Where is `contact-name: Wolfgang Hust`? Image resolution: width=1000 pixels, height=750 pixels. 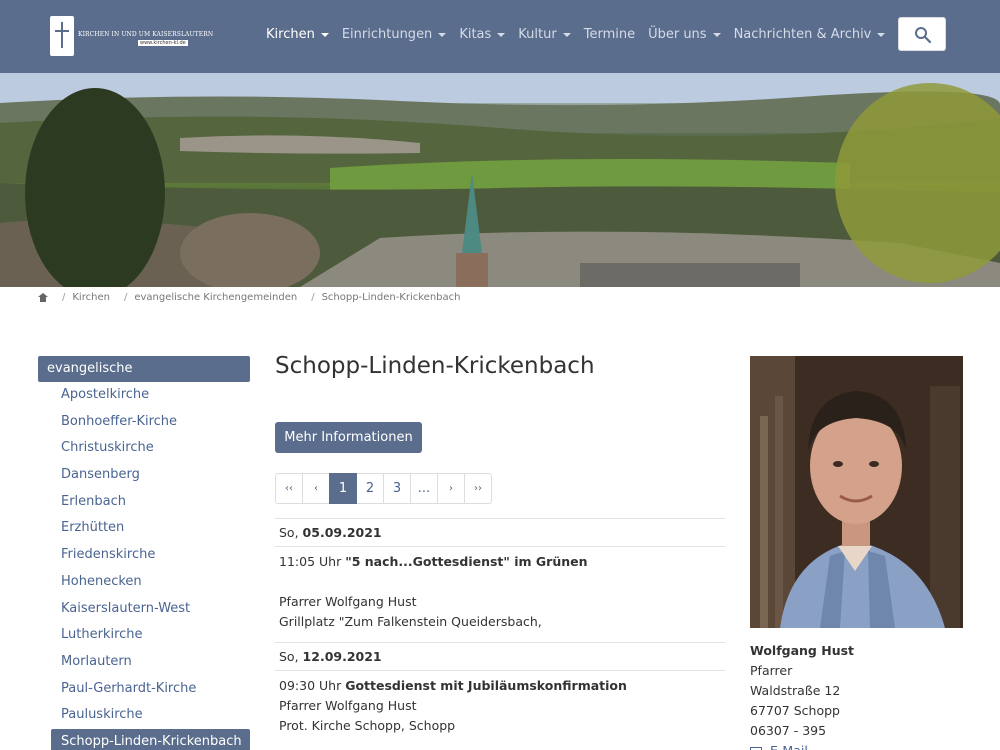 contact-name: Wolfgang Hust is located at coordinates (802, 650).